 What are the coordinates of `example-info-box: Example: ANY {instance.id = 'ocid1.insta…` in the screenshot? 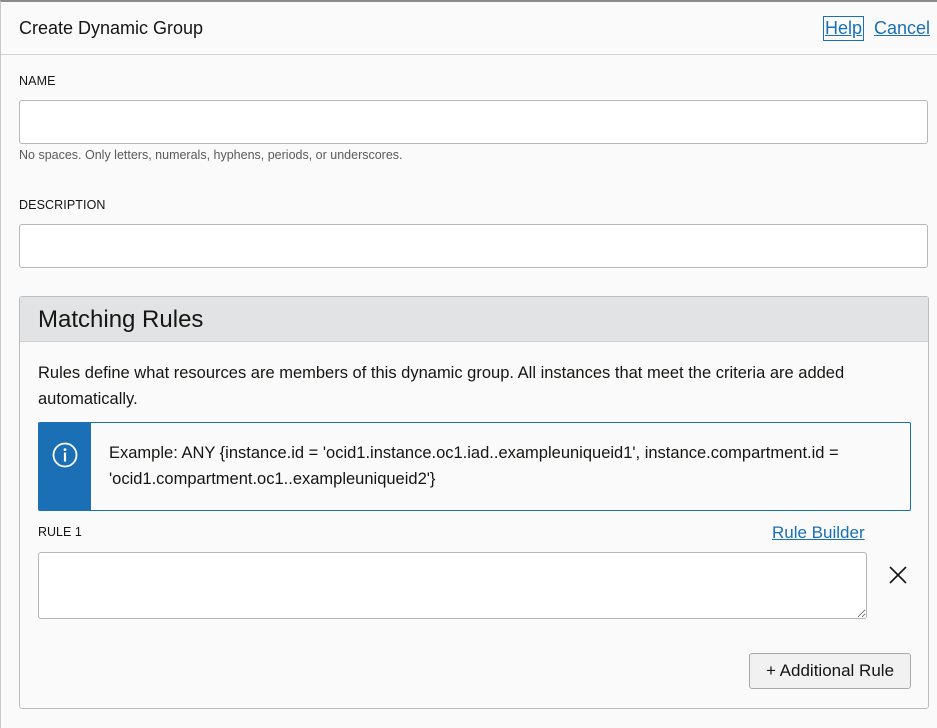 It's located at (474, 466).